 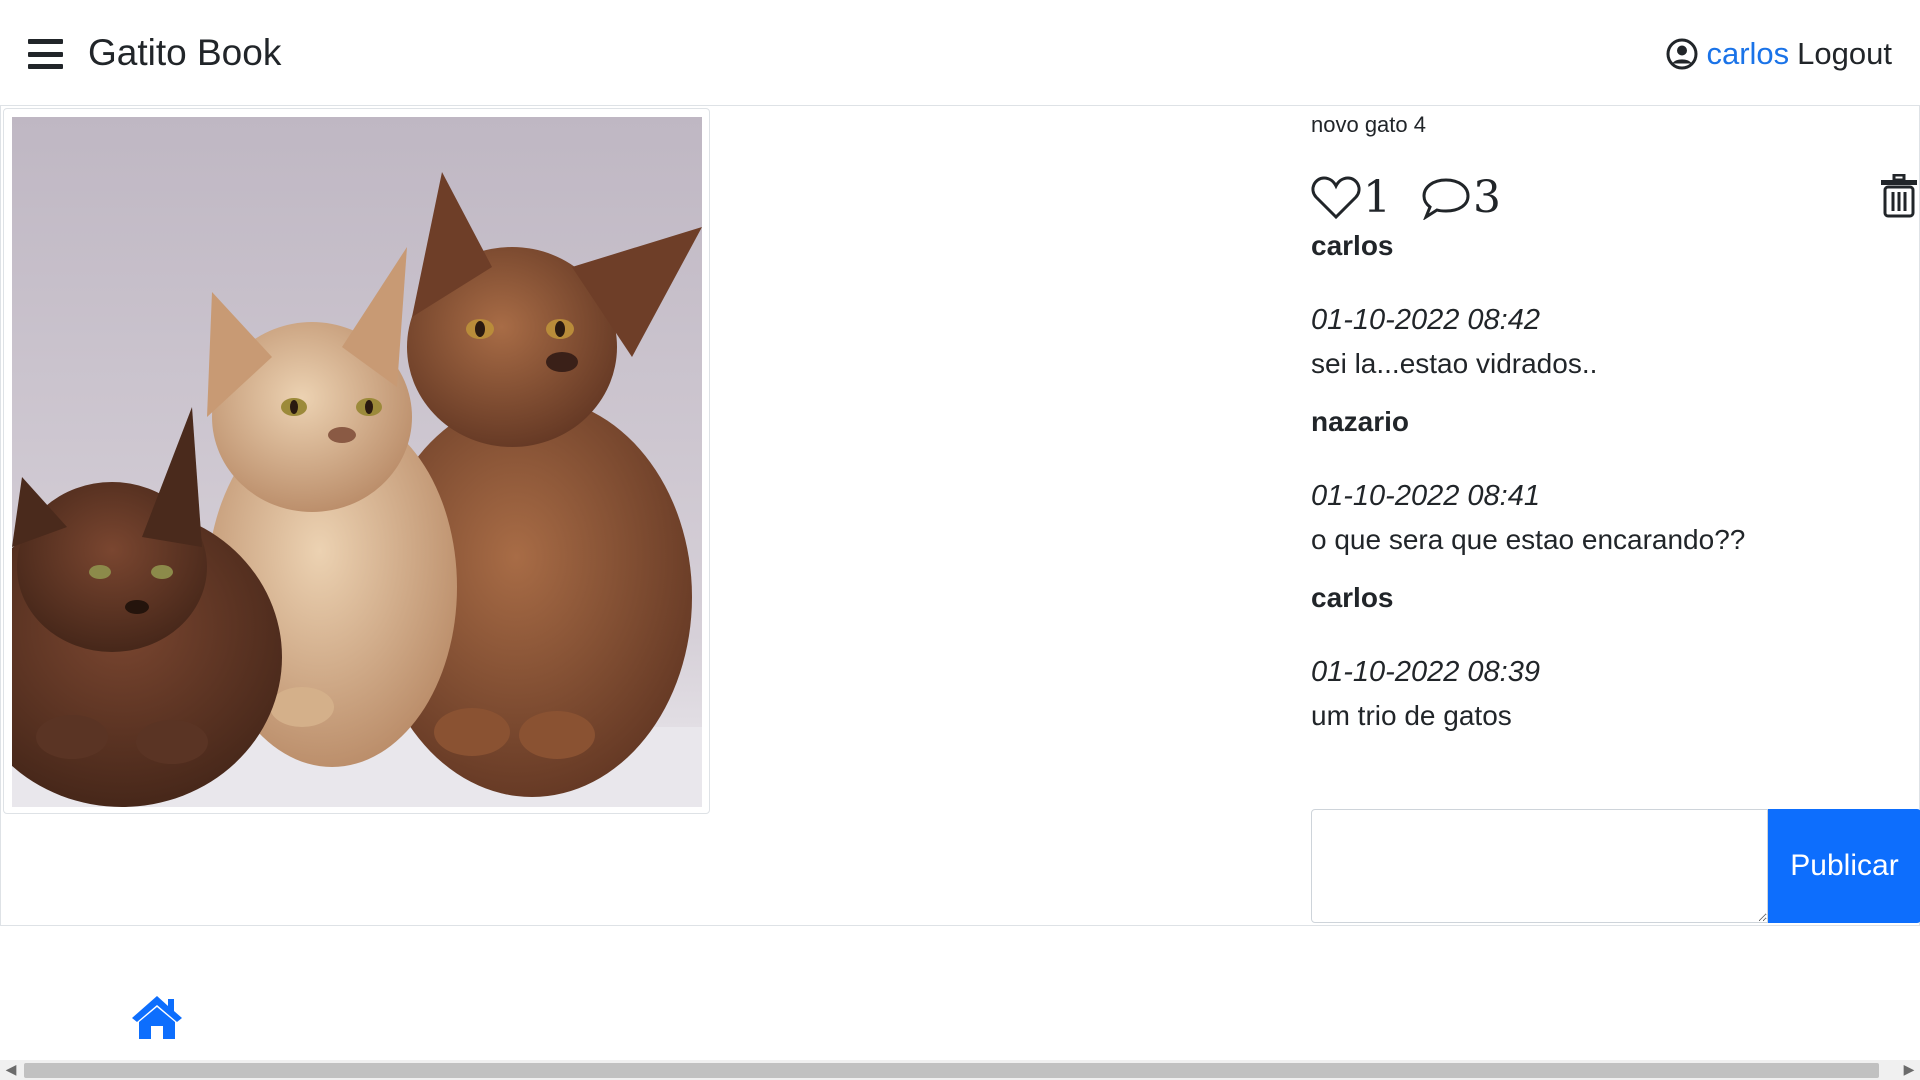 I want to click on comment-text: o que sera que estao encarando??, so click(x=1528, y=539).